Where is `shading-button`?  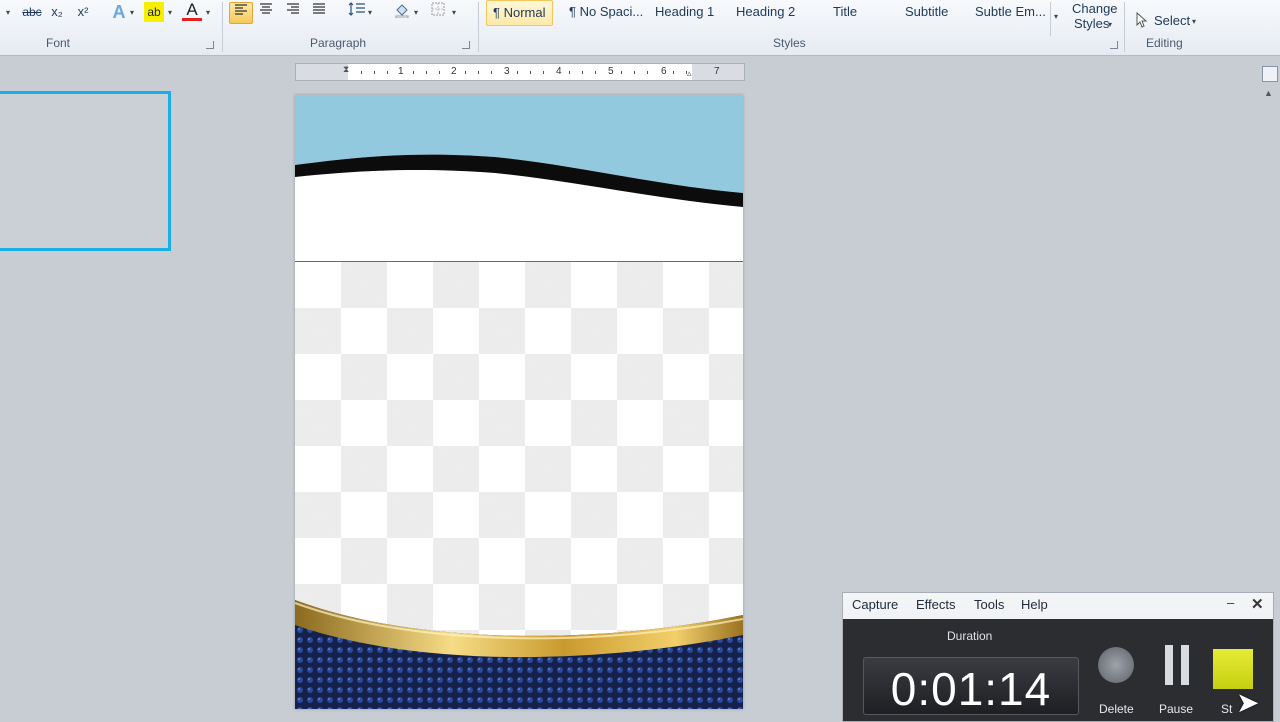 shading-button is located at coordinates (402, 12).